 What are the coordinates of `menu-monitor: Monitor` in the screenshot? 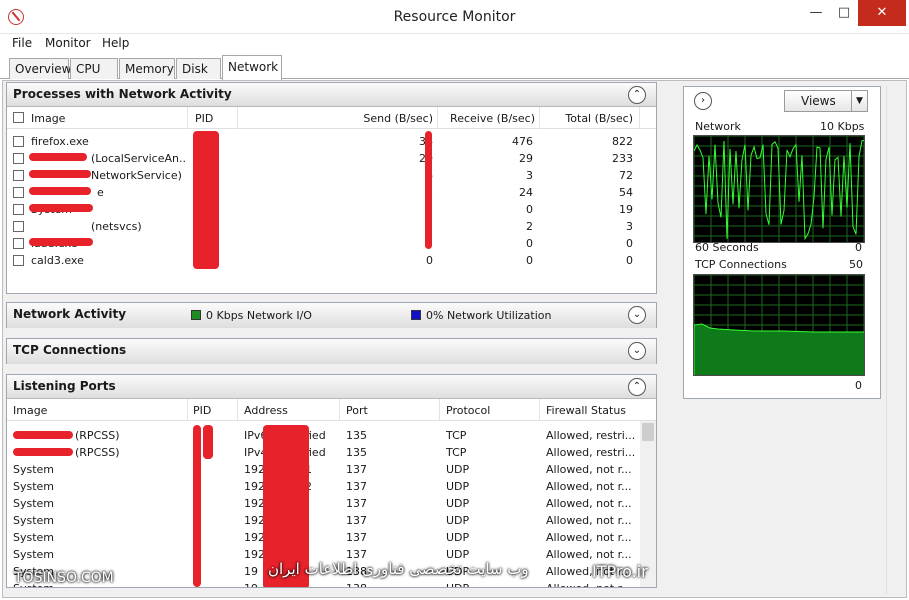 It's located at (68, 43).